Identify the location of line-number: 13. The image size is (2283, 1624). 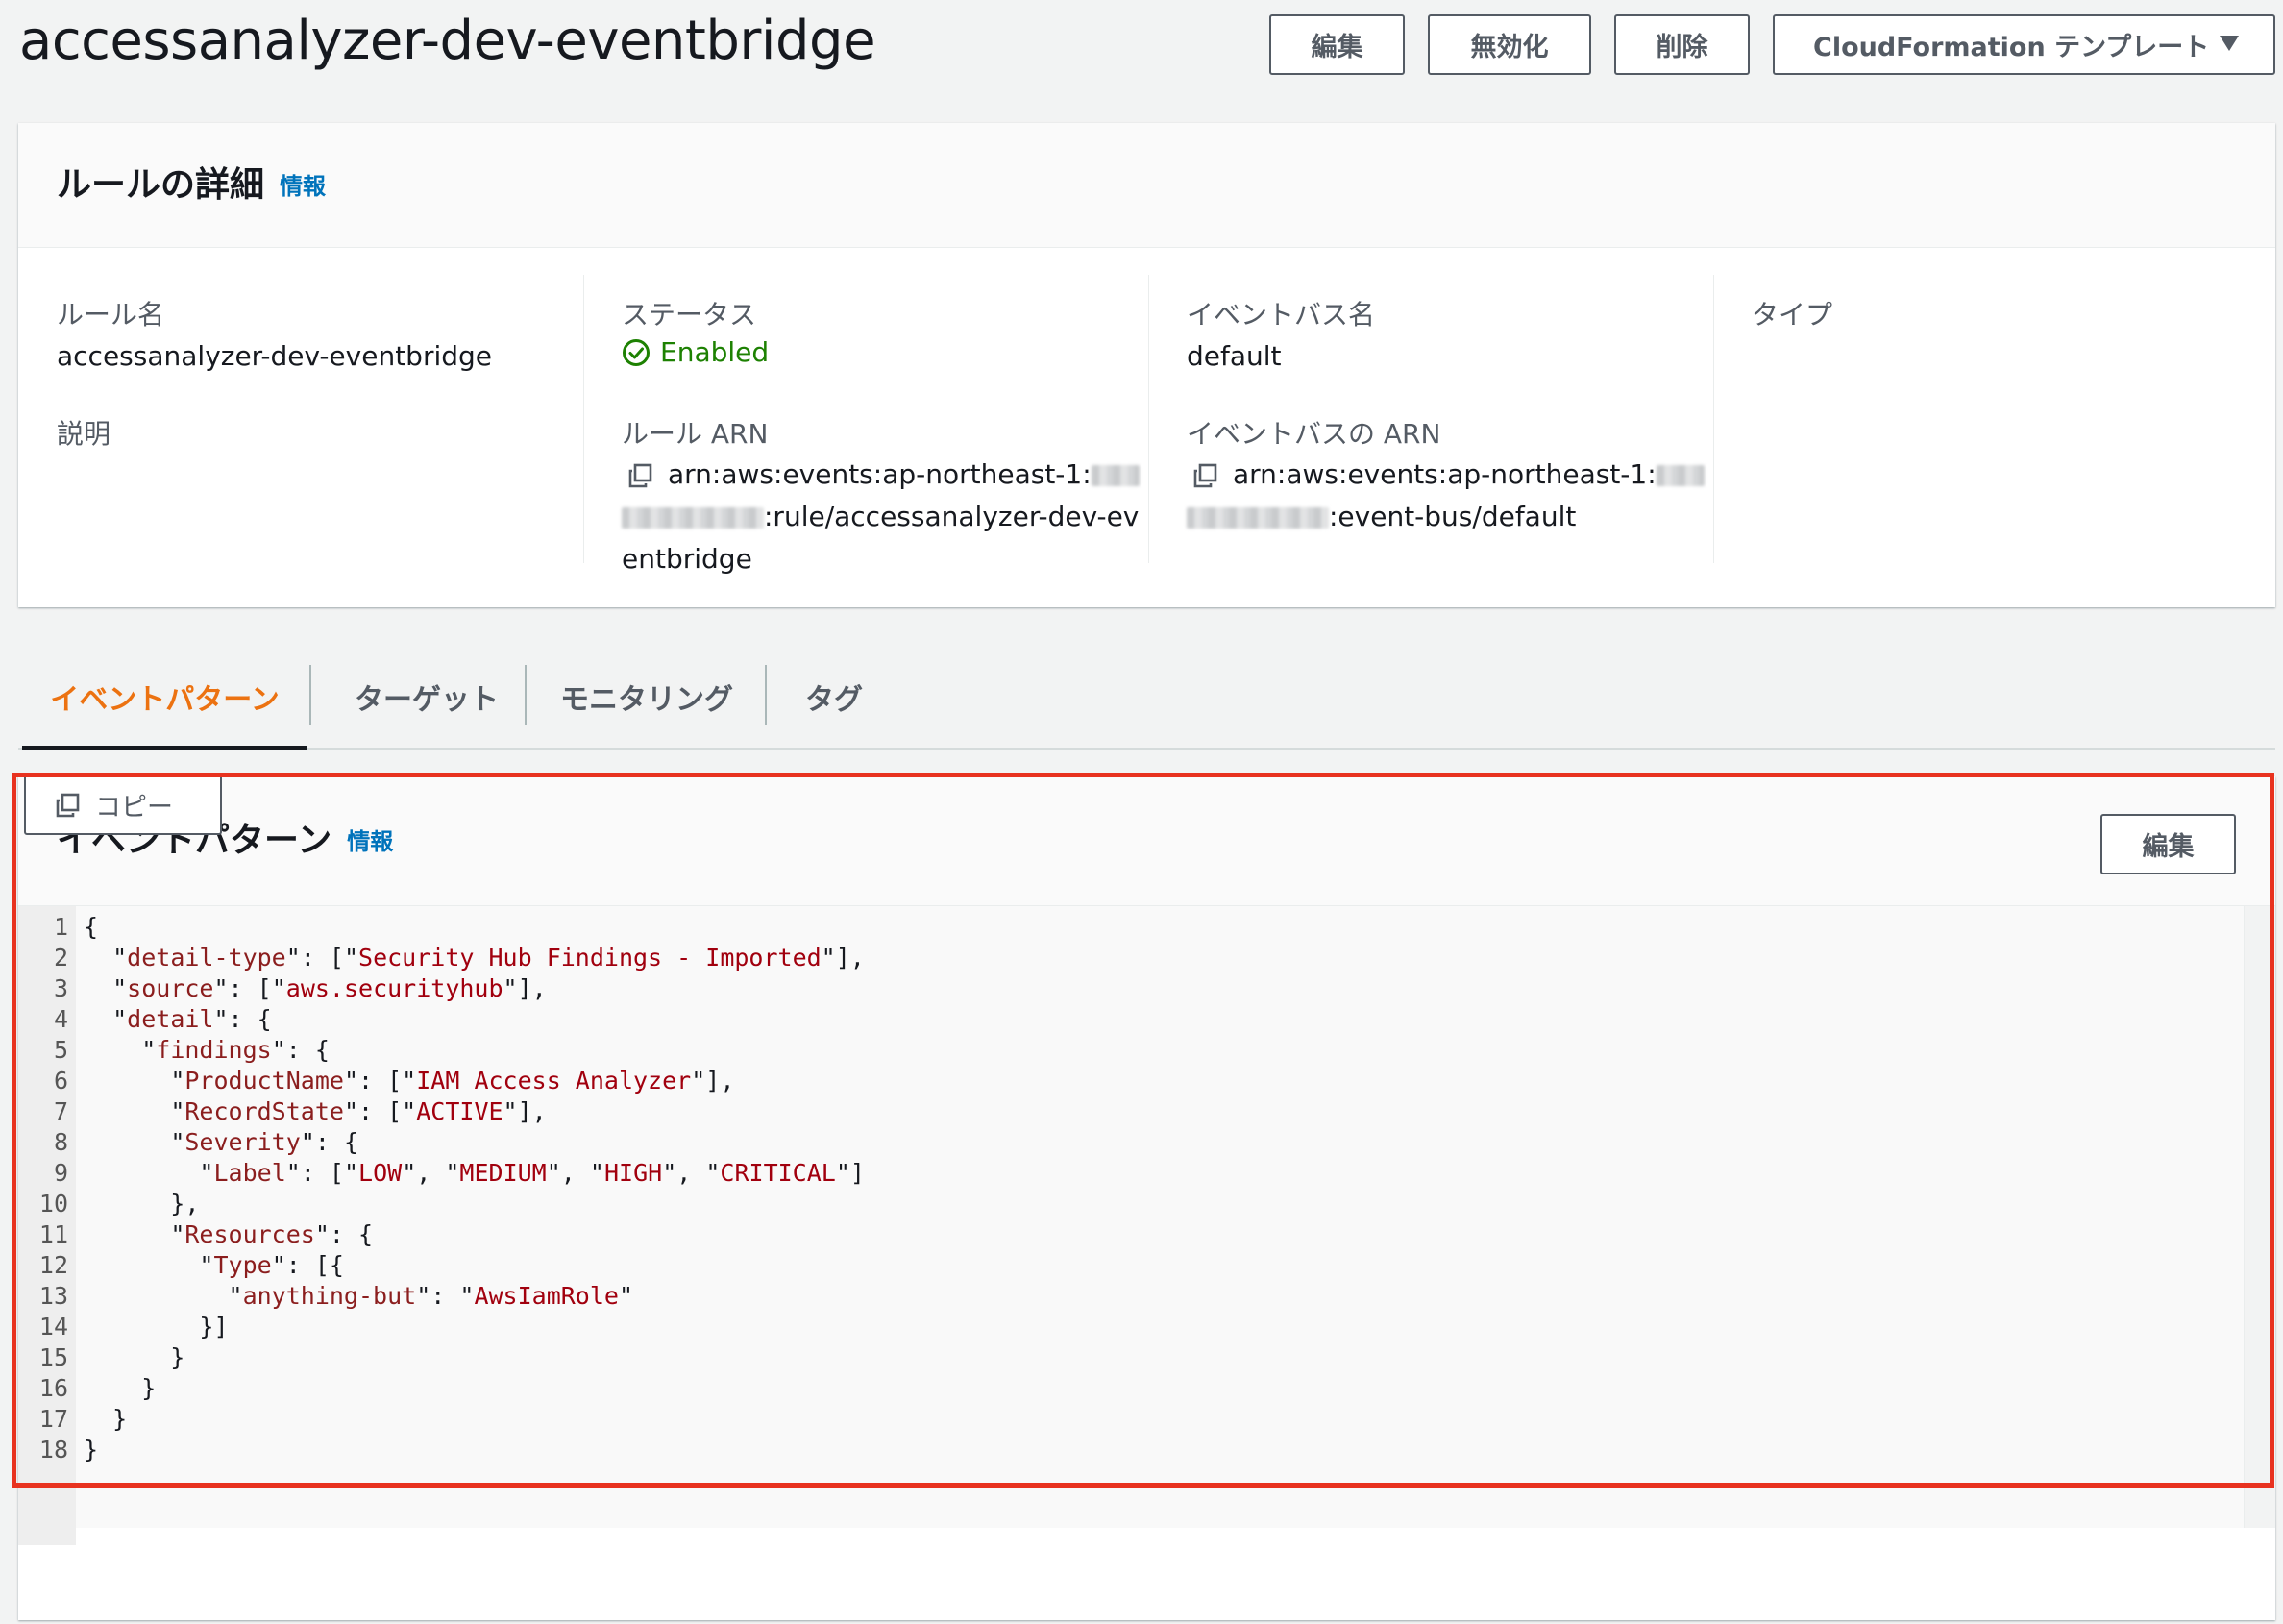
(53, 1296).